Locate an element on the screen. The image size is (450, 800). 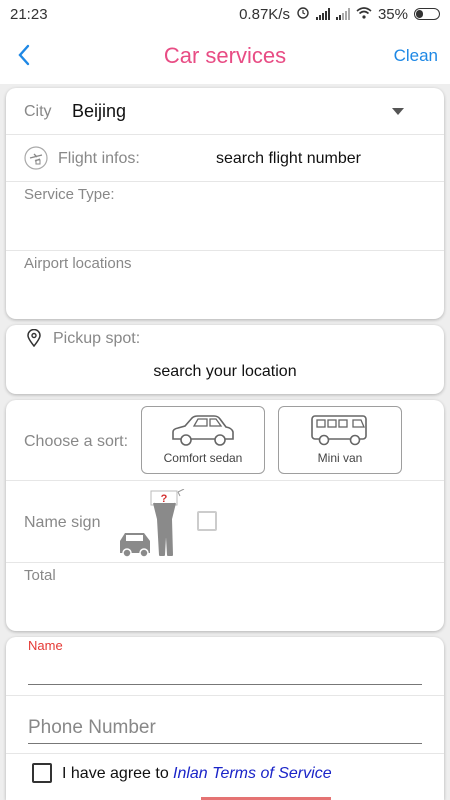
name-sign-label: Name sign is located at coordinates (62, 522).